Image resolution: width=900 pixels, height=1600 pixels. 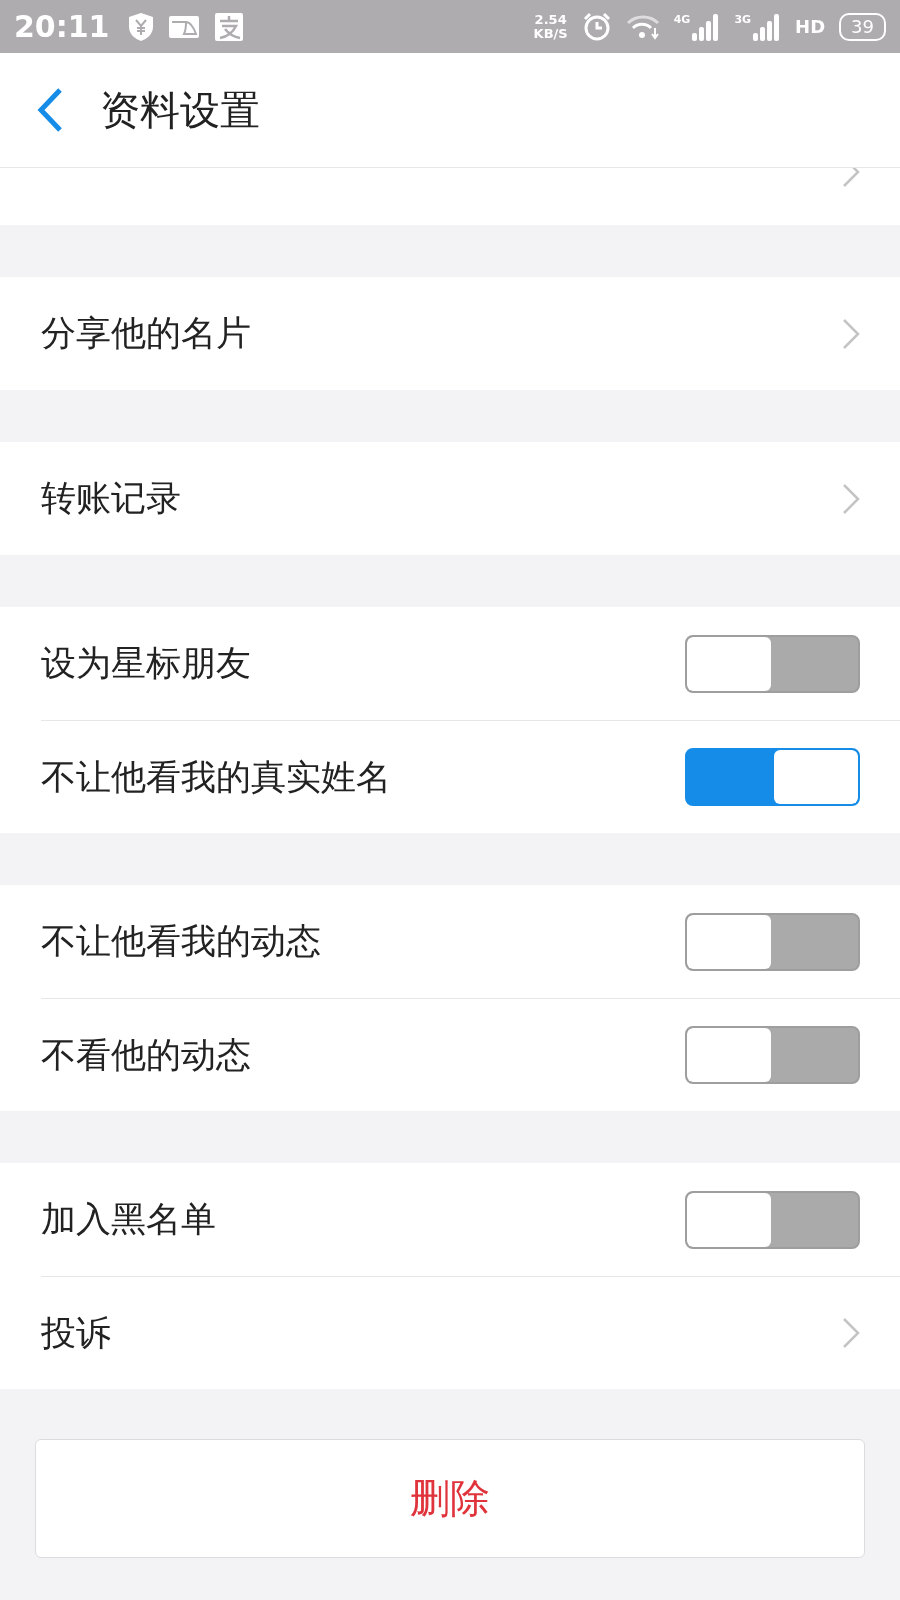 I want to click on hd-voice-indicator: HD, so click(x=810, y=26).